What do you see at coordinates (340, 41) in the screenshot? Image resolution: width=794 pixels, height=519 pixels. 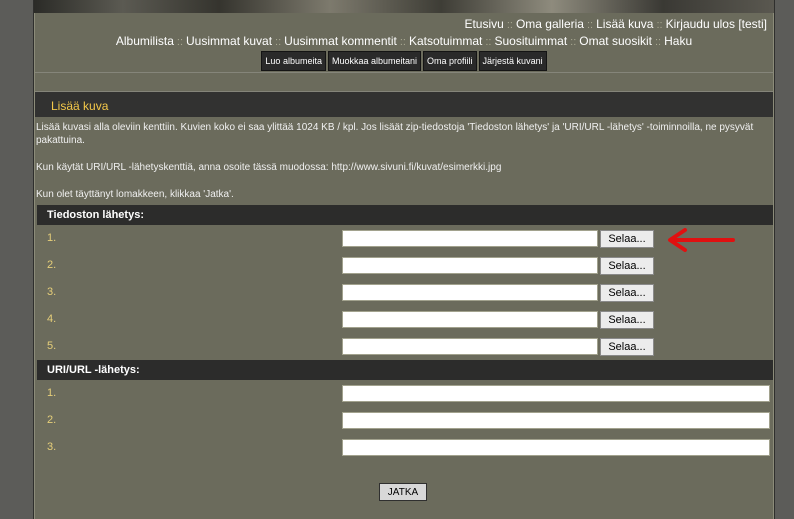 I see `nav-newest-comments-link: Uusimmat kommentit` at bounding box center [340, 41].